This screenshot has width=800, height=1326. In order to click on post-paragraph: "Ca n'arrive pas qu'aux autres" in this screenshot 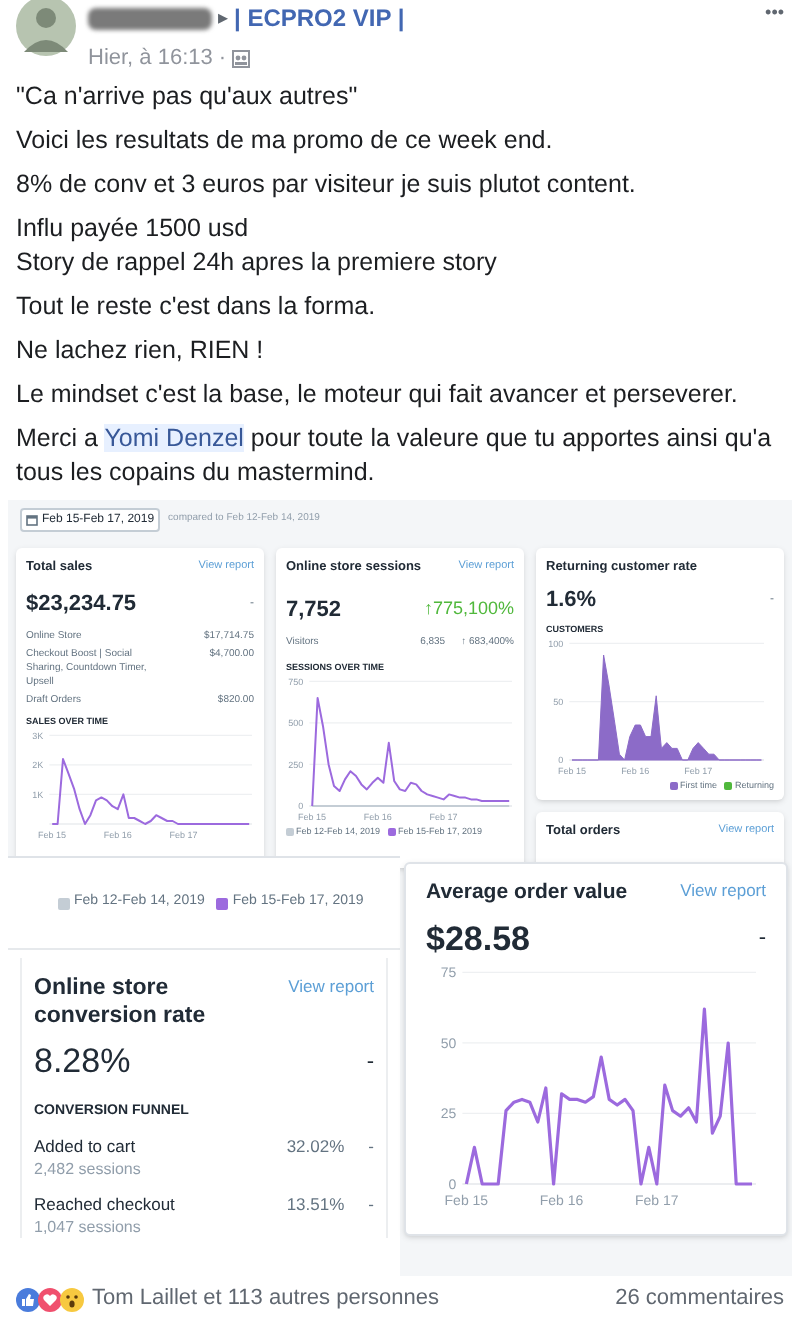, I will do `click(188, 97)`.